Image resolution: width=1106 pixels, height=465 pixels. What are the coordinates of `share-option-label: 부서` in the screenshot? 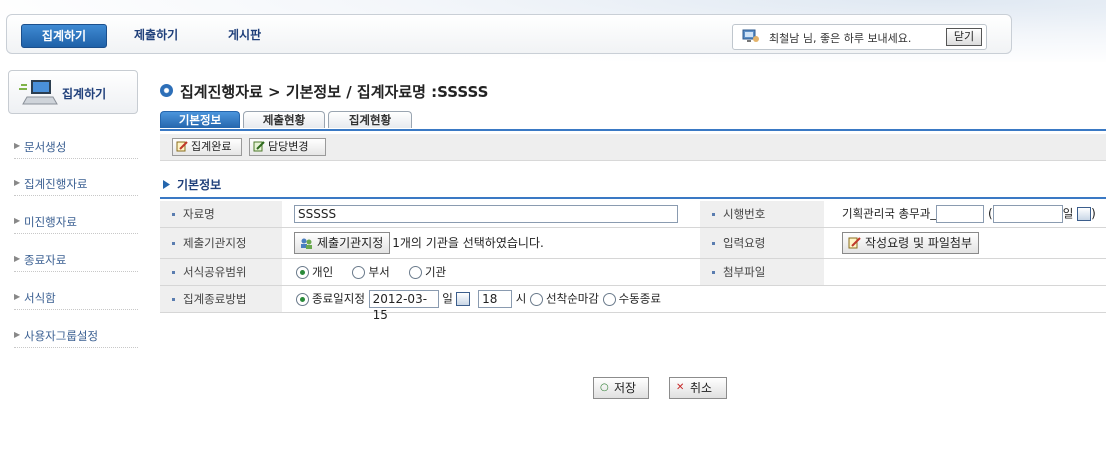 It's located at (379, 272).